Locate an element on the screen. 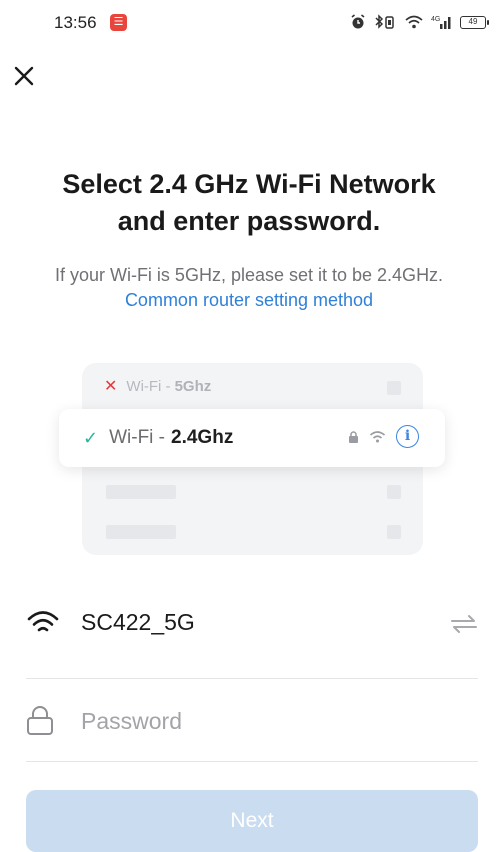  close-icon is located at coordinates (24, 76).